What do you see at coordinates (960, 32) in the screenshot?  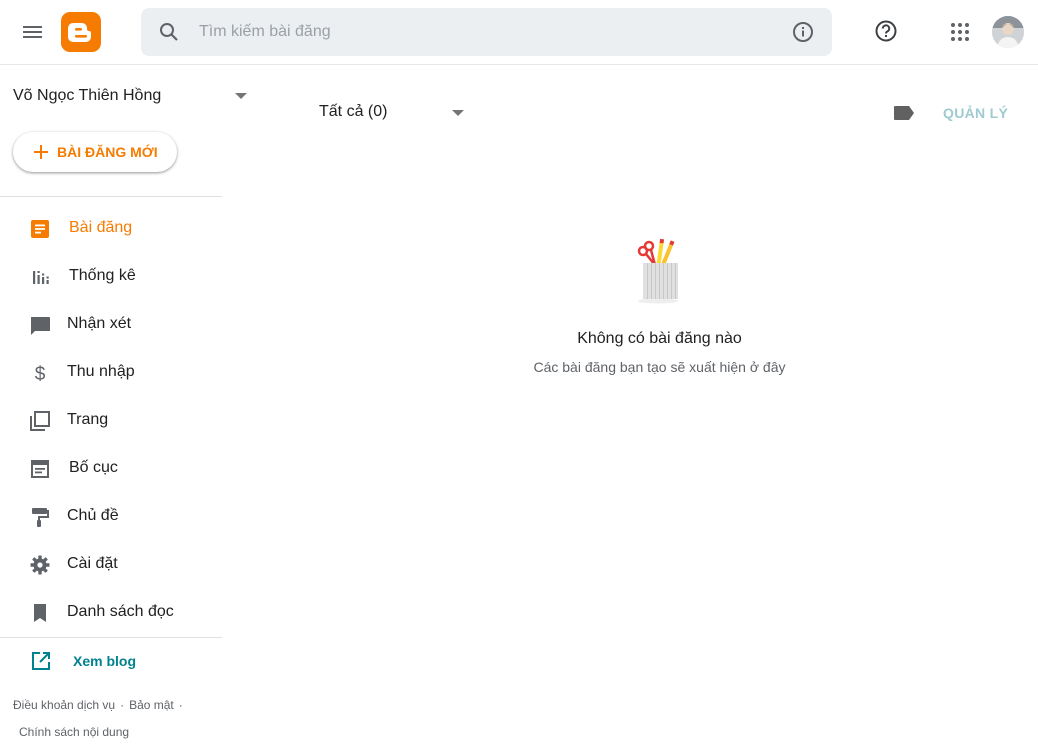 I see `apps-grid-icon` at bounding box center [960, 32].